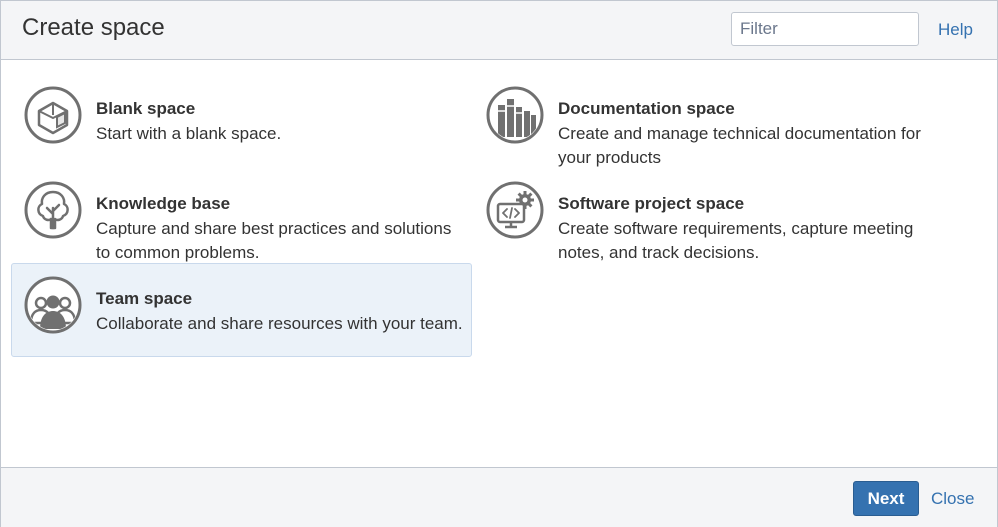 The height and width of the screenshot is (527, 998). I want to click on close-link: Close, so click(952, 499).